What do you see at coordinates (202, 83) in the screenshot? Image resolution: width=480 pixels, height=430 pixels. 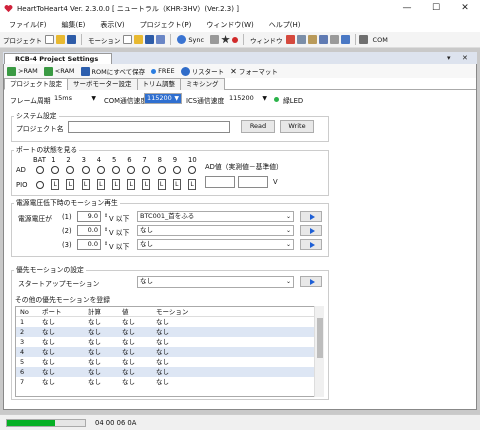 I see `tab-mixing: ミキシング` at bounding box center [202, 83].